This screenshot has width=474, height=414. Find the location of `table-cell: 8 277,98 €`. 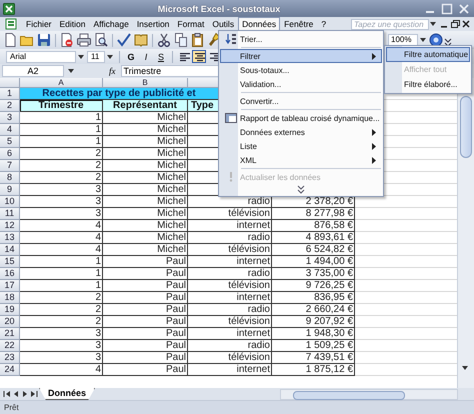

table-cell: 8 277,98 € is located at coordinates (313, 214).